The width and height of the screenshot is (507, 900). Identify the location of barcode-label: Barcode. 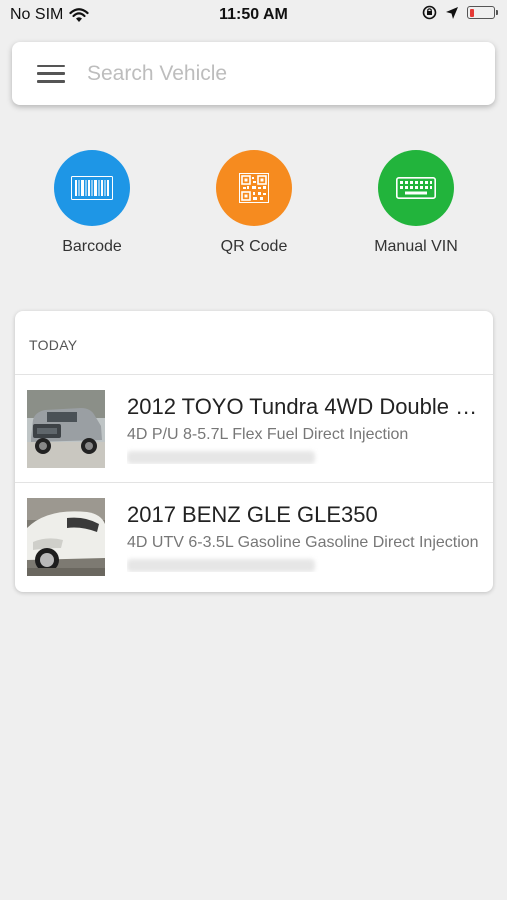
(92, 246).